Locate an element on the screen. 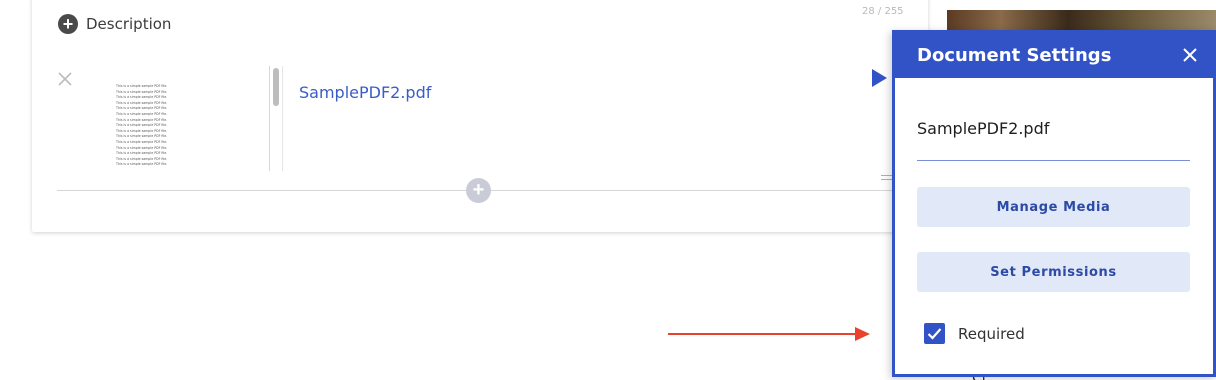 The image size is (1216, 380). required-toggle: Required is located at coordinates (974, 333).